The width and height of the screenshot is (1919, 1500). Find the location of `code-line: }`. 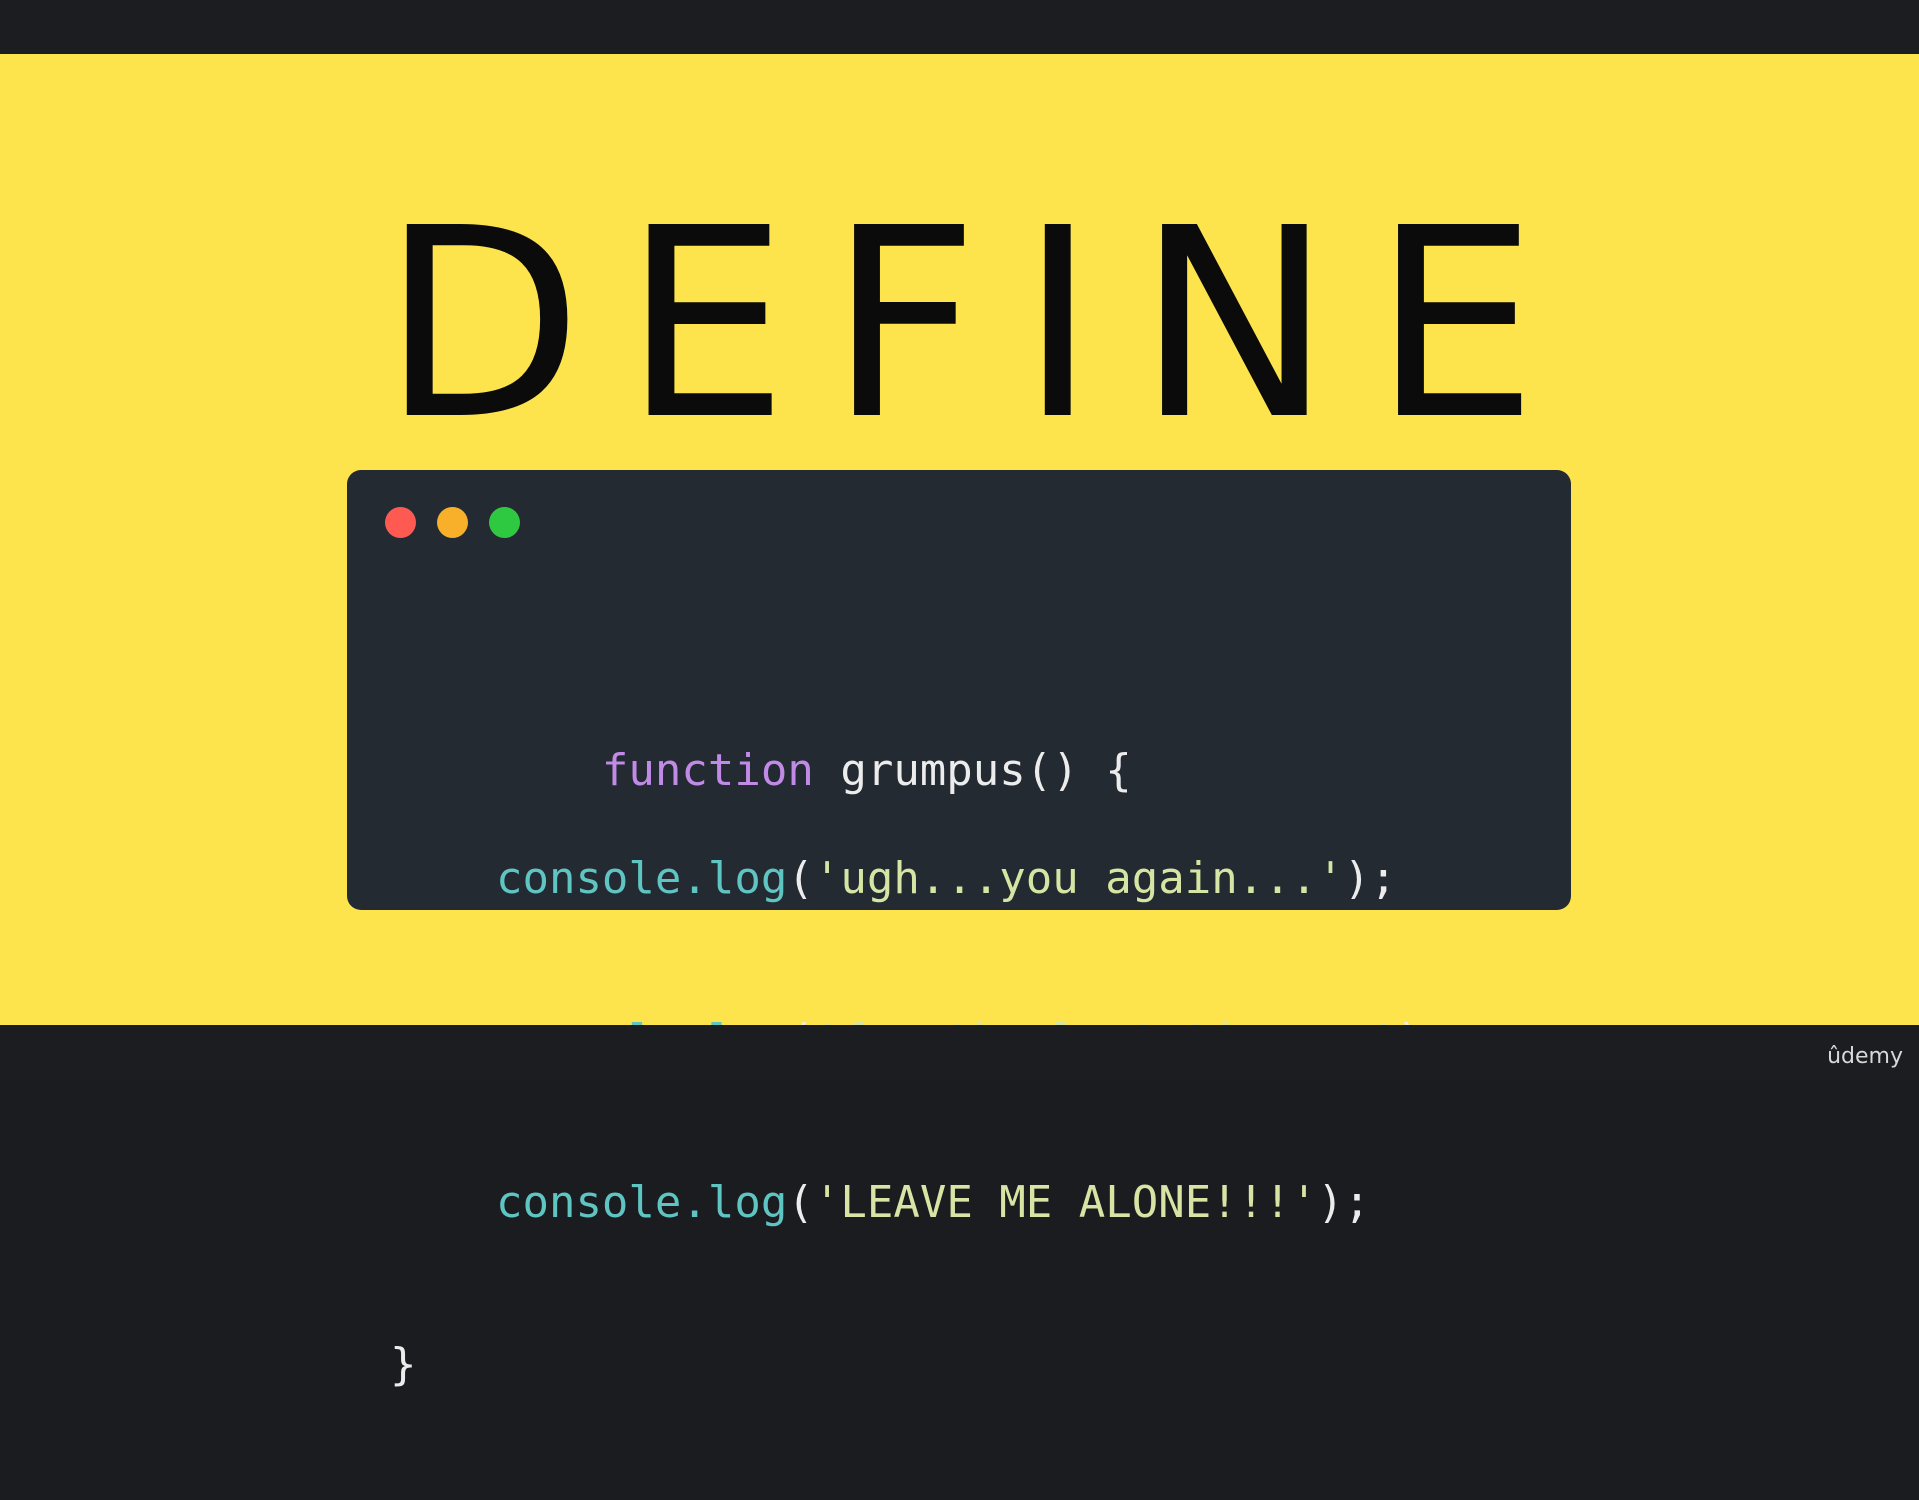

code-line: } is located at coordinates (920, 1365).